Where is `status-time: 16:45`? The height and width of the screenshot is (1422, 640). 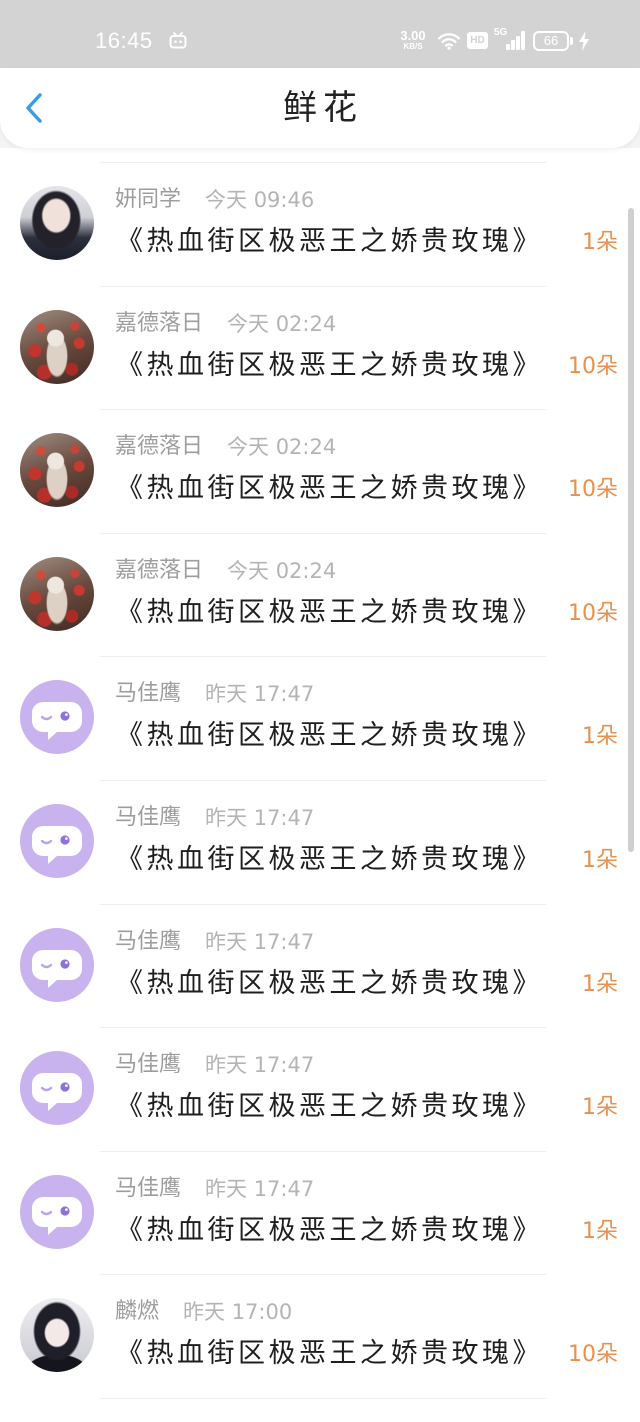 status-time: 16:45 is located at coordinates (124, 40).